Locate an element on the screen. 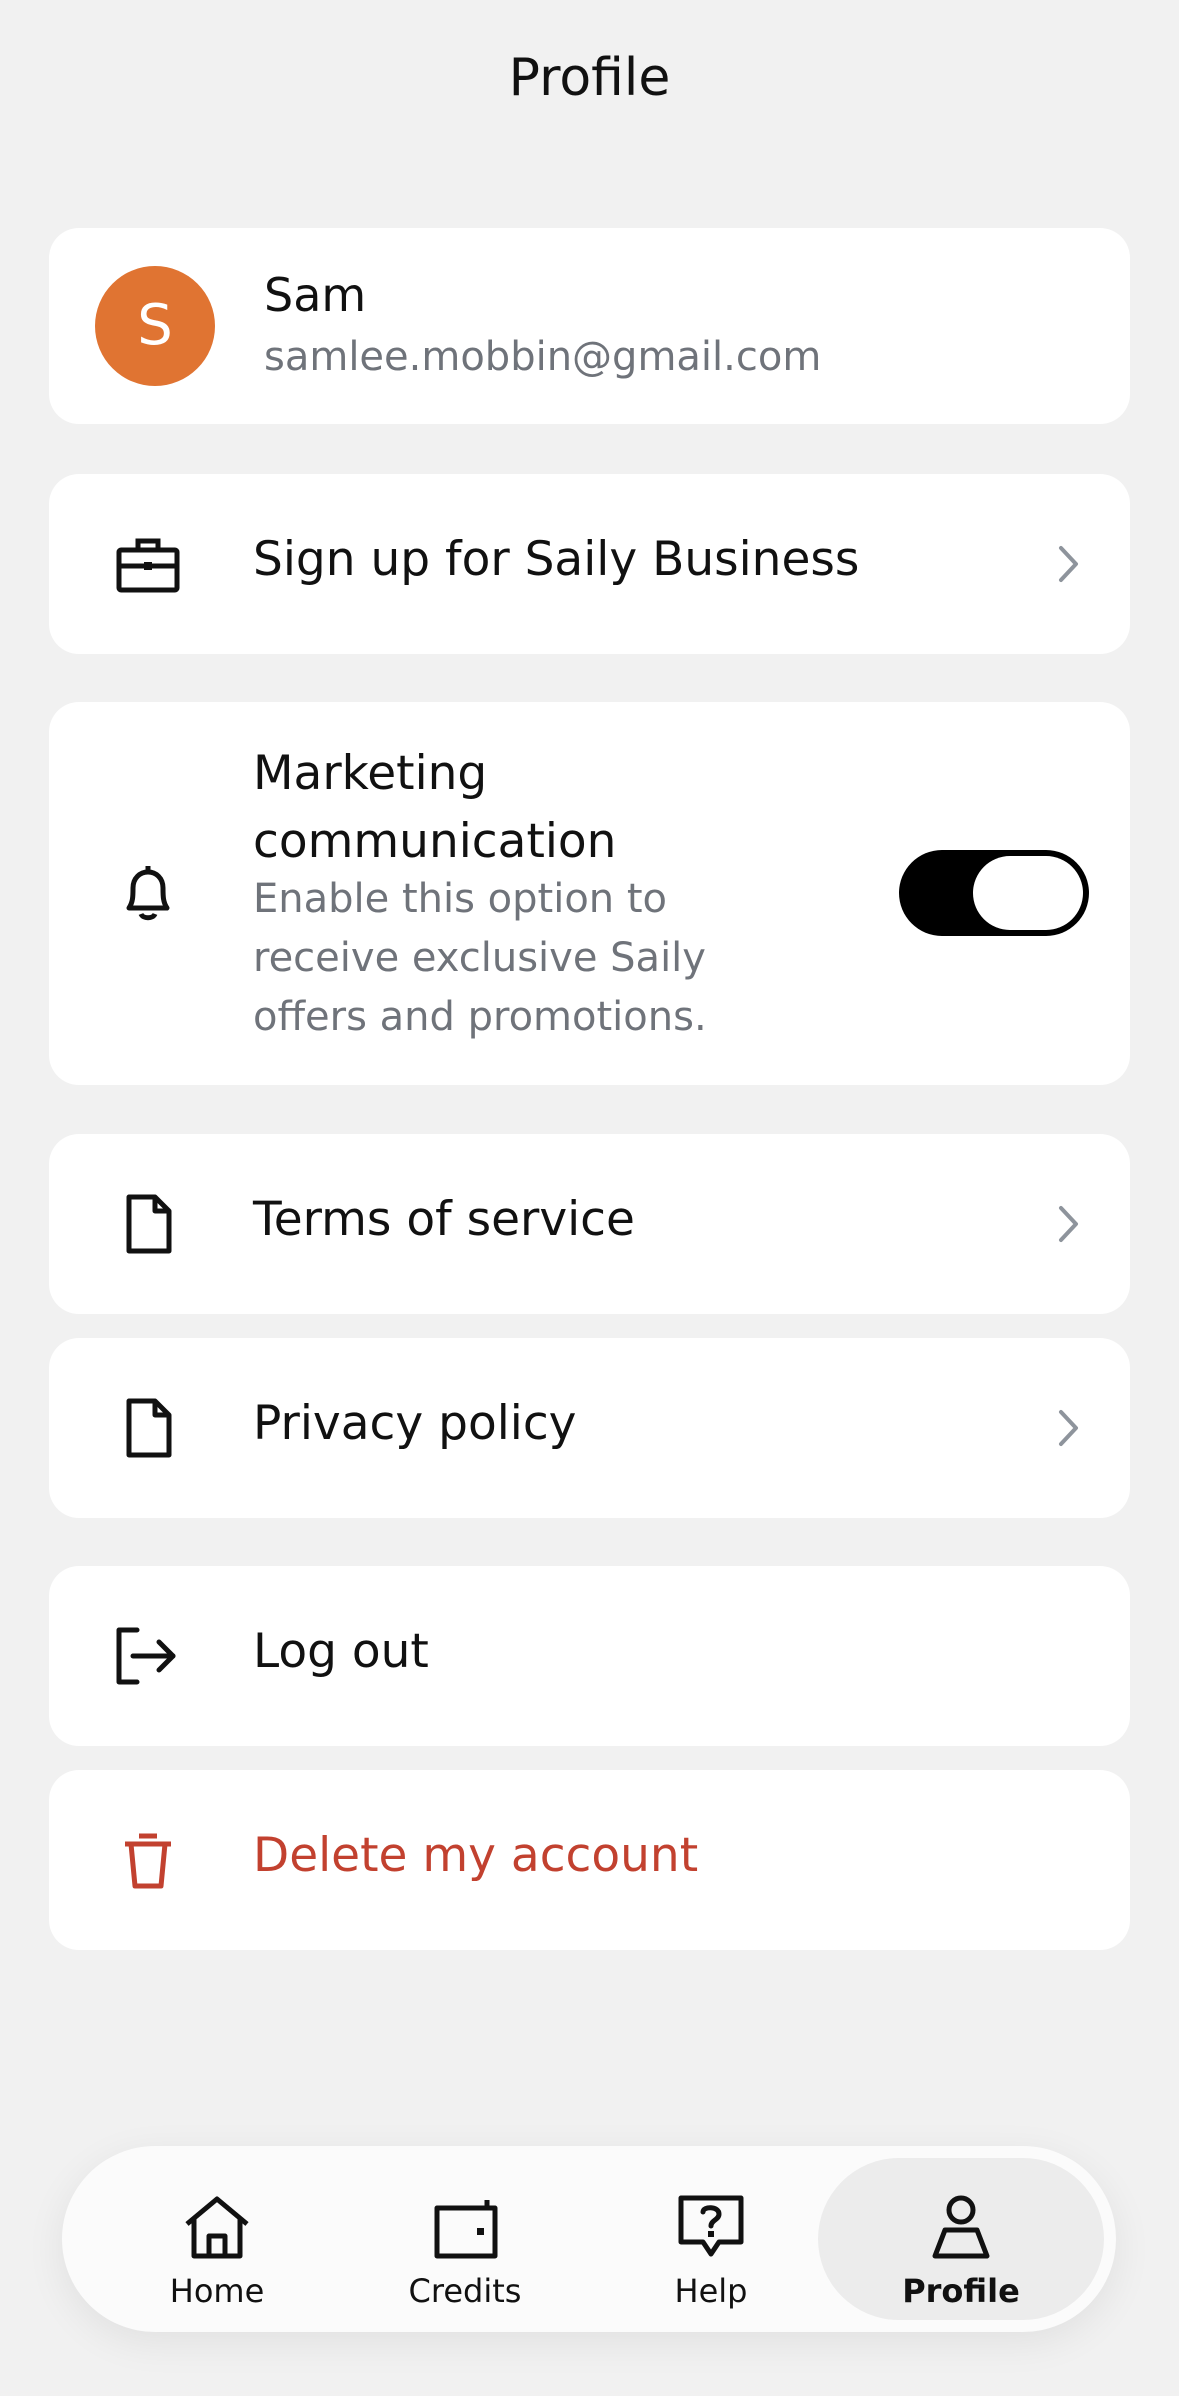  help-icon is located at coordinates (711, 2227).